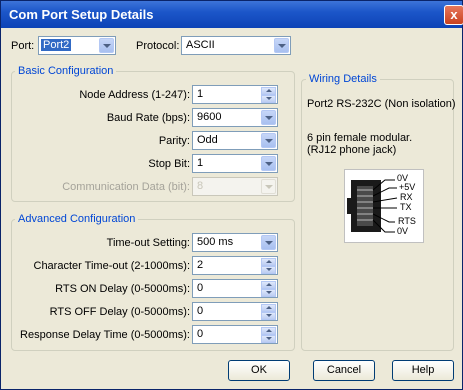 The height and width of the screenshot is (390, 463). Describe the element at coordinates (235, 163) in the screenshot. I see `stop-bit-select: 1` at that location.